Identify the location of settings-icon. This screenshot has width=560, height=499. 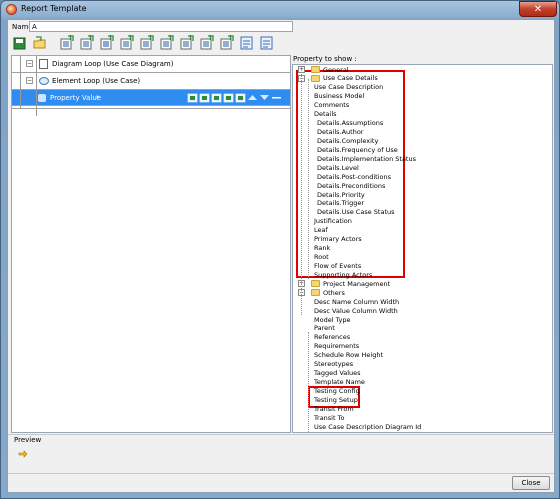
(228, 97).